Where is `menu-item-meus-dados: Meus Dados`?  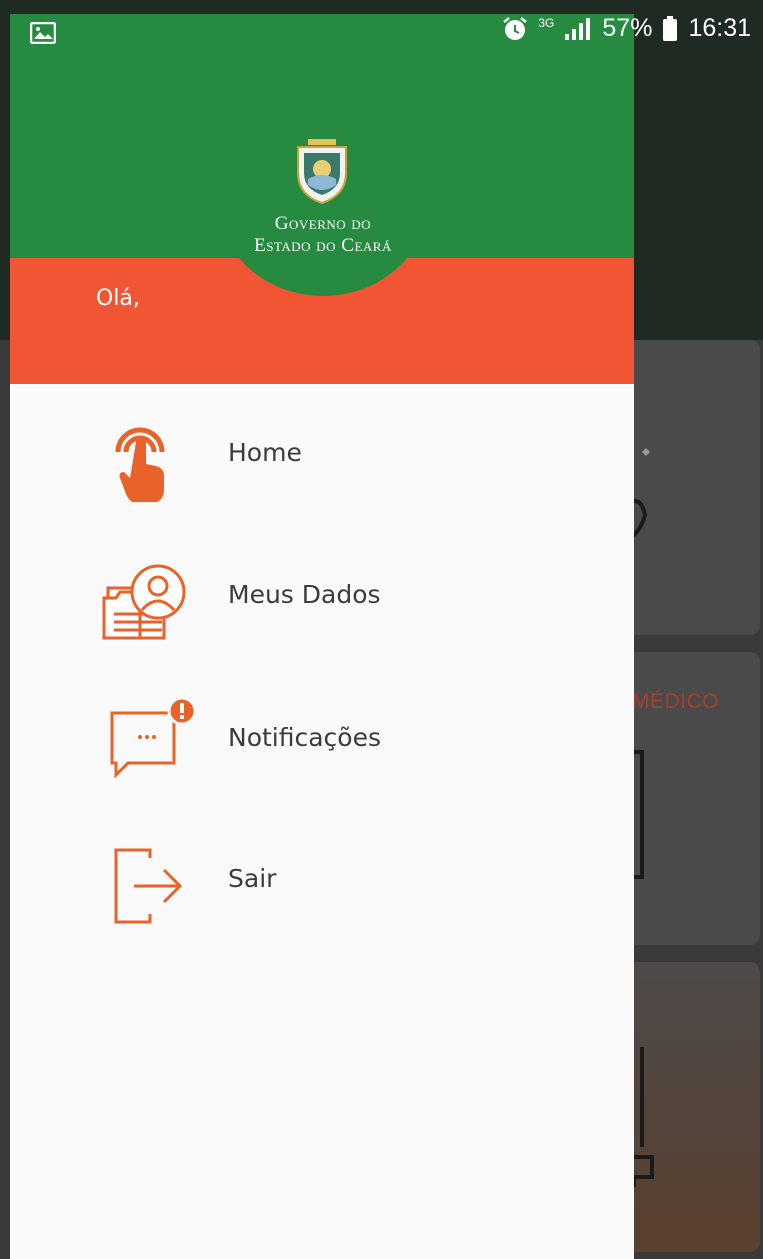
menu-item-meus-dados: Meus Dados is located at coordinates (322, 596).